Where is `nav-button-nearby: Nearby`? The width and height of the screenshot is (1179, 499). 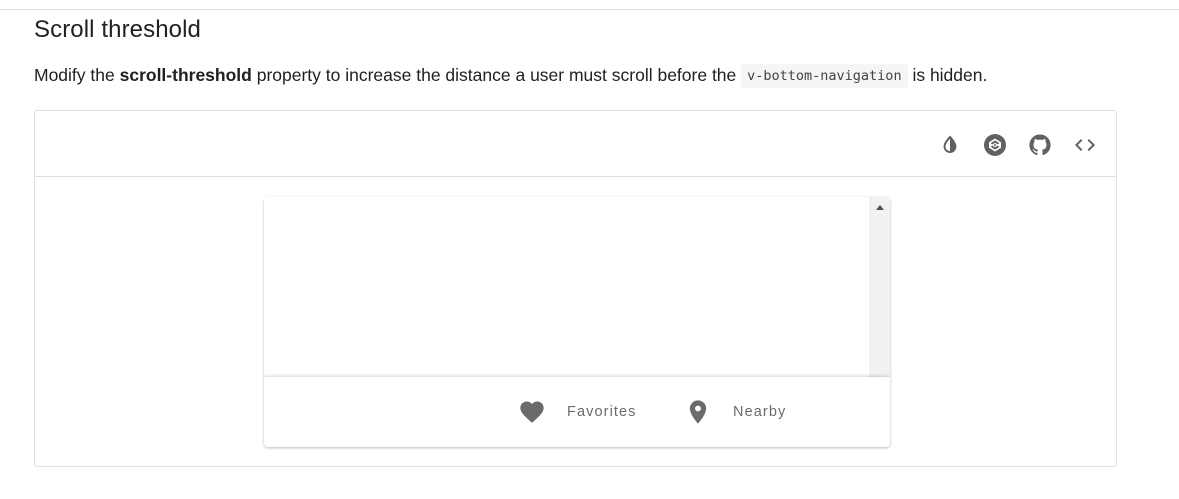 nav-button-nearby: Nearby is located at coordinates (735, 412).